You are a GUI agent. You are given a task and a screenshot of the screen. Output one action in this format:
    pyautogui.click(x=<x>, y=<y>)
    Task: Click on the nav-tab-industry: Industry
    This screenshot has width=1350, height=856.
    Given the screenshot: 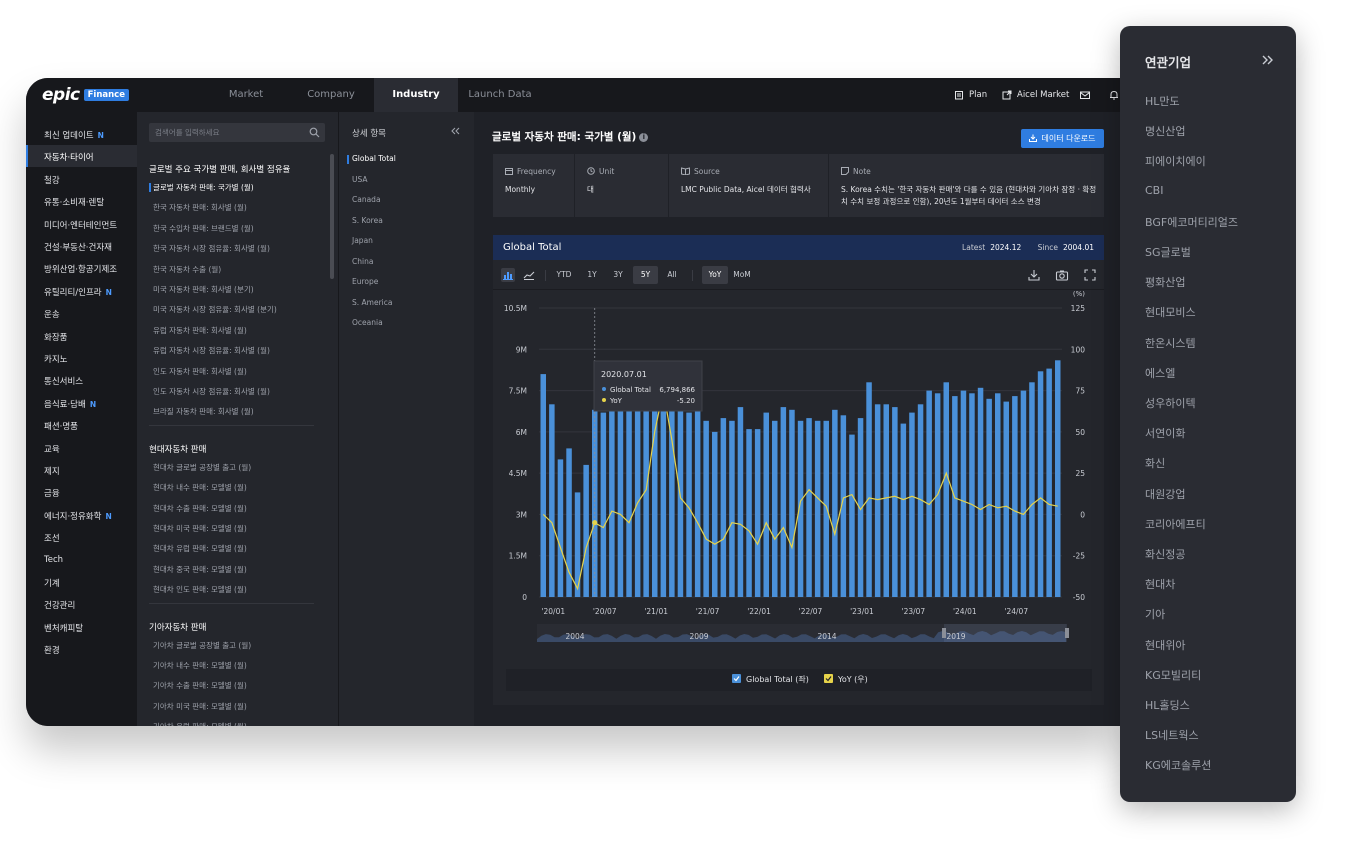 What is the action you would take?
    pyautogui.click(x=416, y=95)
    